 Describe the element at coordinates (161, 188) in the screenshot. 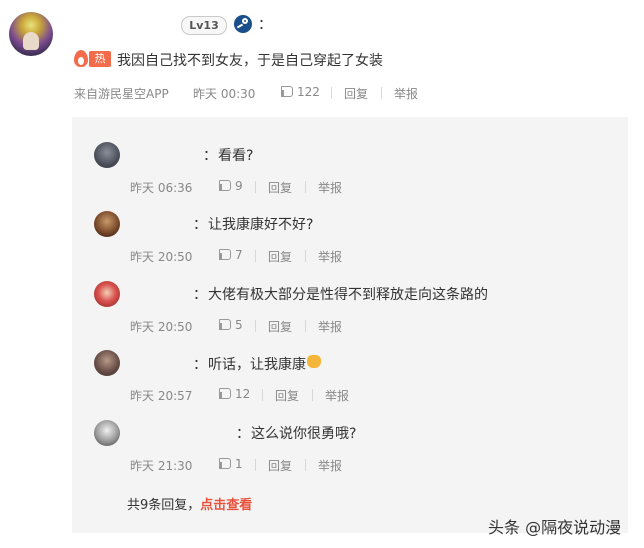

I see `reply-time: 昨天 06:36` at that location.